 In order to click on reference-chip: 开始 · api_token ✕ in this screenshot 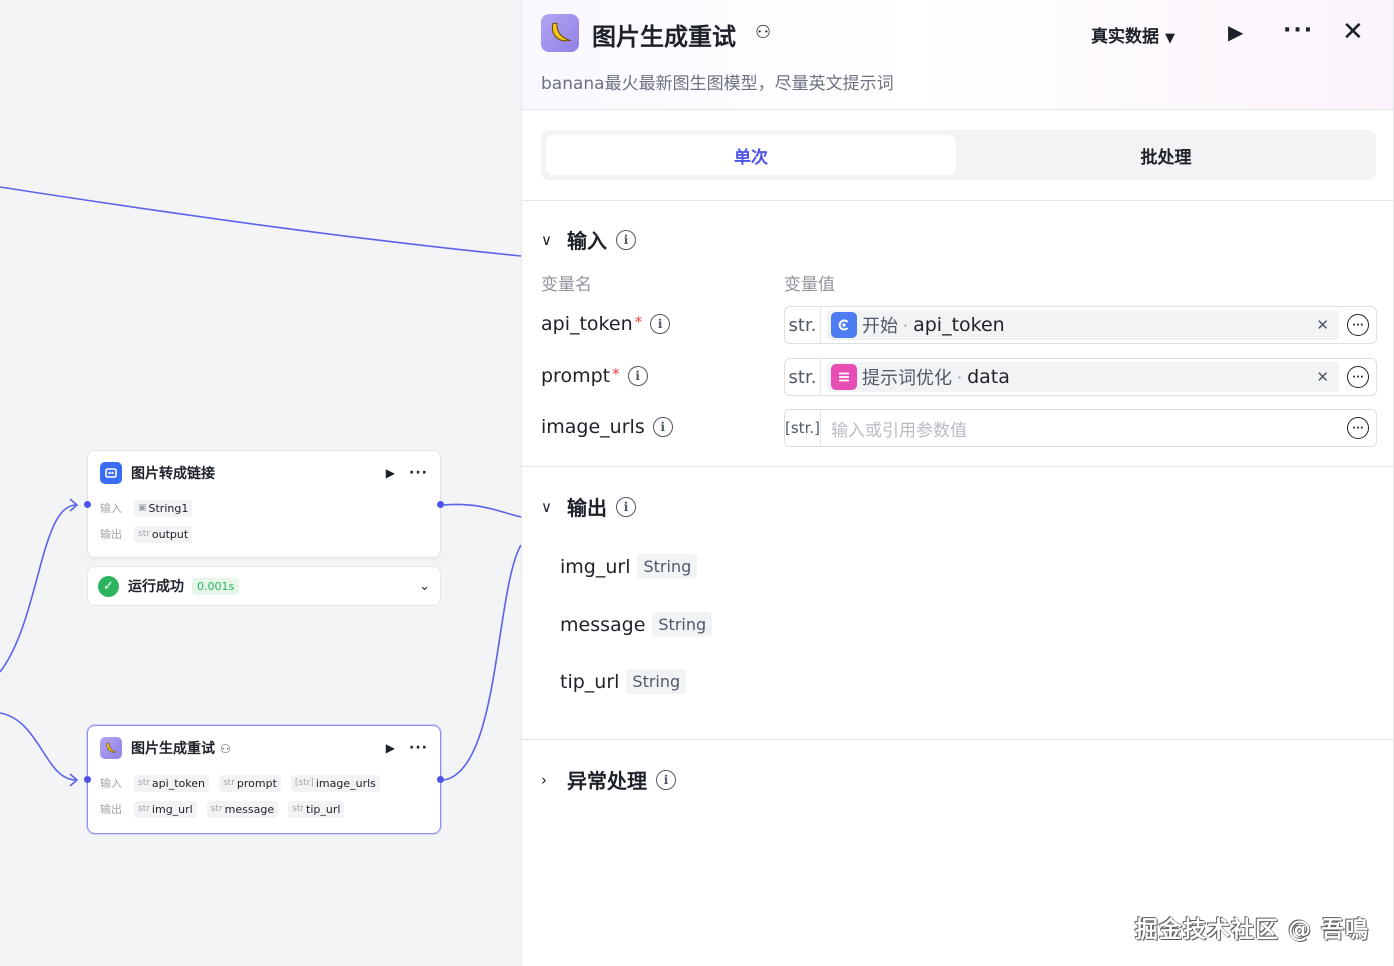, I will do `click(1083, 325)`.